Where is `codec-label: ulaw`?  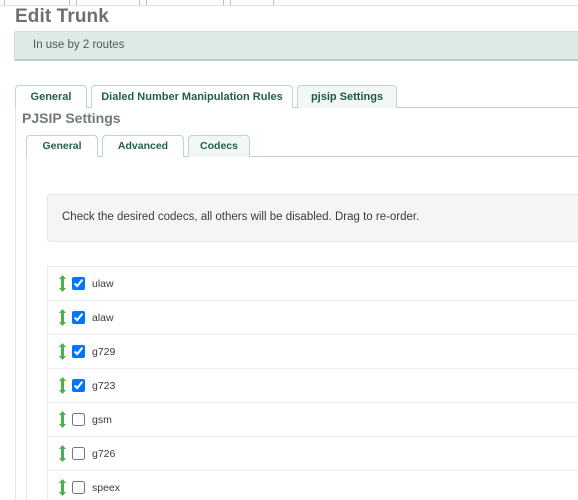
codec-label: ulaw is located at coordinates (103, 284).